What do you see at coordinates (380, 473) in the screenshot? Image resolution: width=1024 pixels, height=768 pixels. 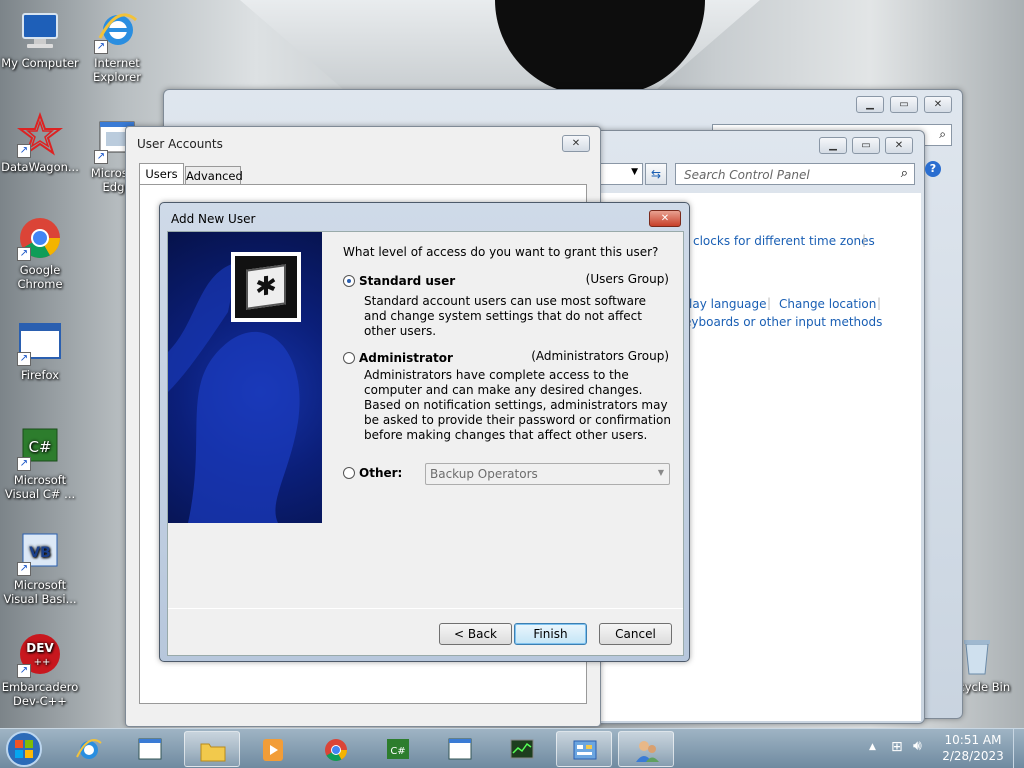 I see `option-other-label: Other:` at bounding box center [380, 473].